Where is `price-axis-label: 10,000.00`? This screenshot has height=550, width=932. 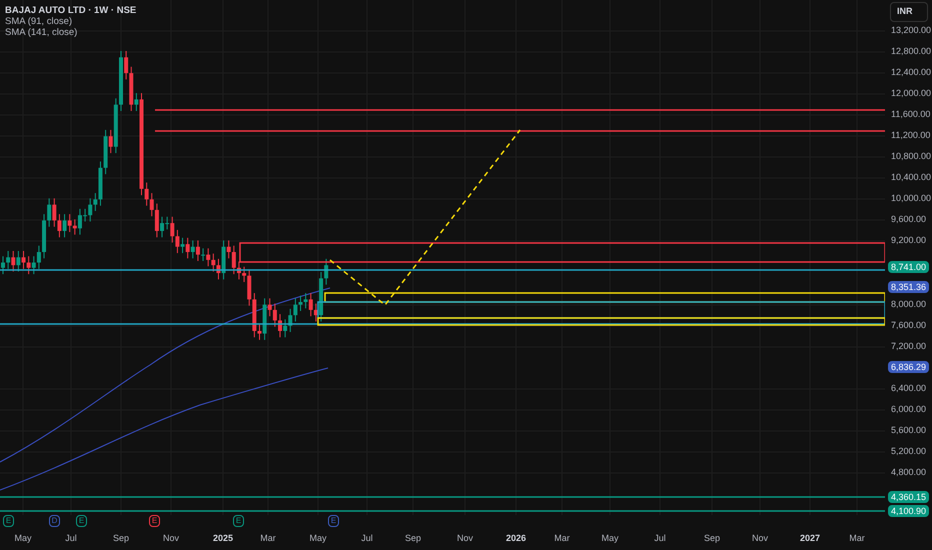 price-axis-label: 10,000.00 is located at coordinates (911, 198).